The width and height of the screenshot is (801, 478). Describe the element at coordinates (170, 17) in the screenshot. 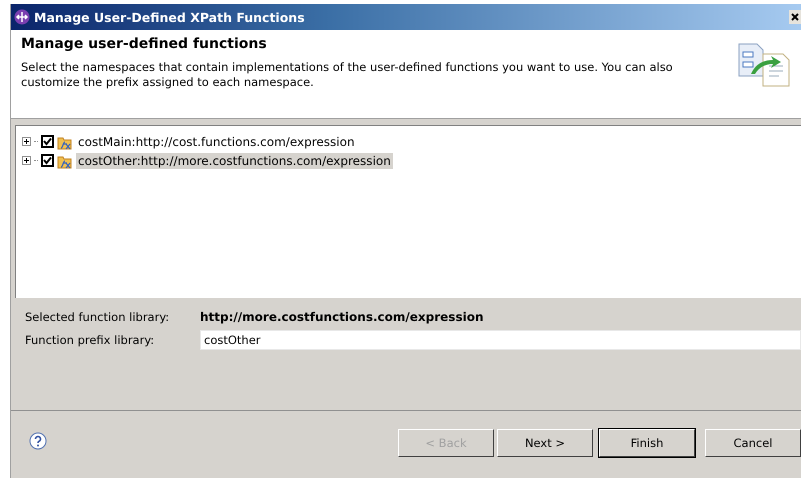

I see `window-title: Manage User-Defined XPath Functions` at that location.